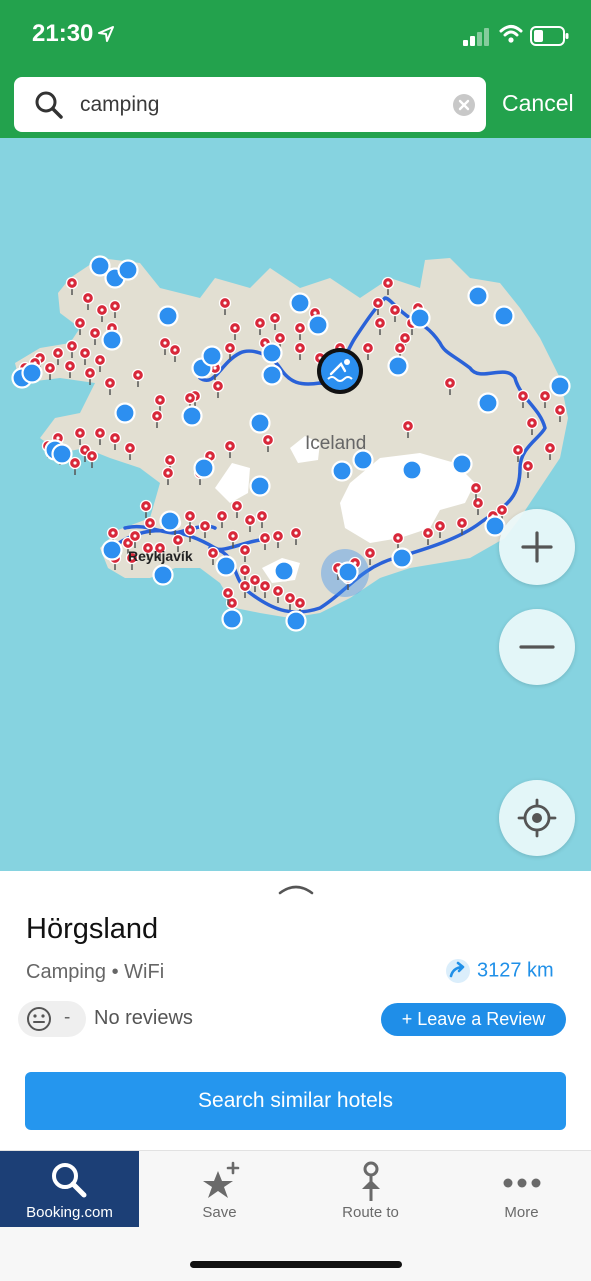 Image resolution: width=591 pixels, height=1281 pixels. What do you see at coordinates (219, 1212) in the screenshot?
I see `tab-label: Save` at bounding box center [219, 1212].